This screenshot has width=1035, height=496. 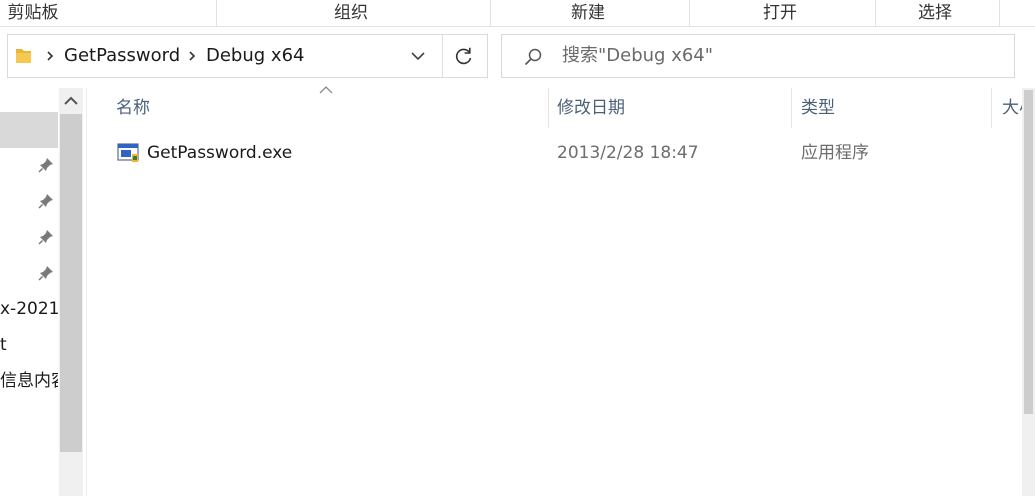 I want to click on column-header-date-modified: 修改日期, so click(x=591, y=108).